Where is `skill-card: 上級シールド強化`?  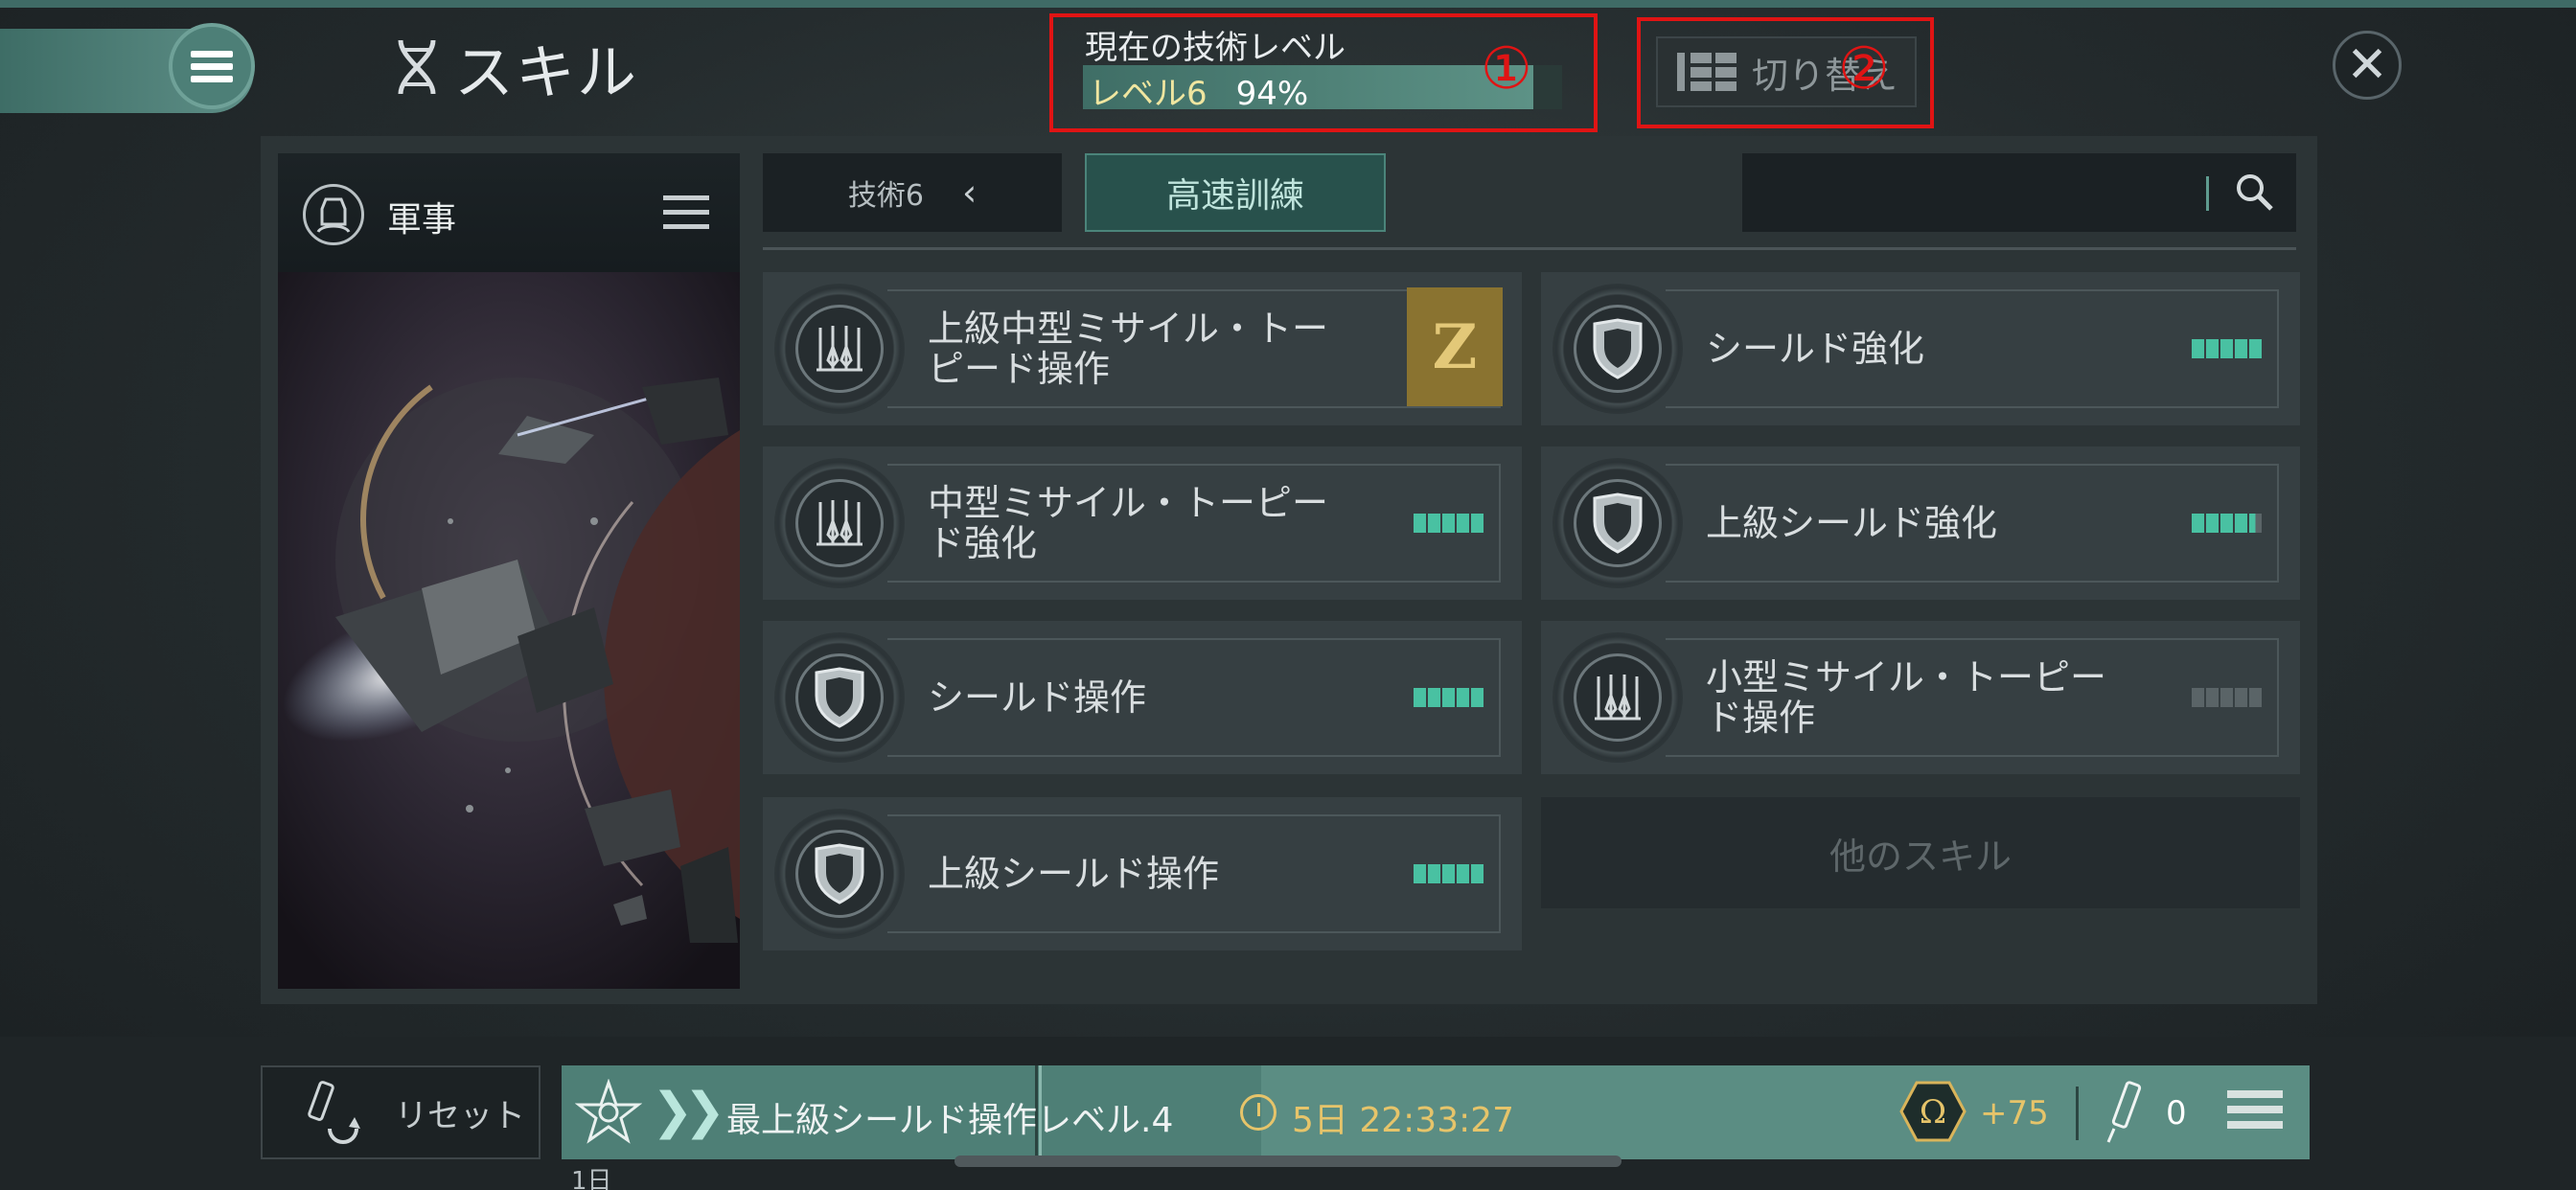
skill-card: 上級シールド強化 is located at coordinates (1920, 523).